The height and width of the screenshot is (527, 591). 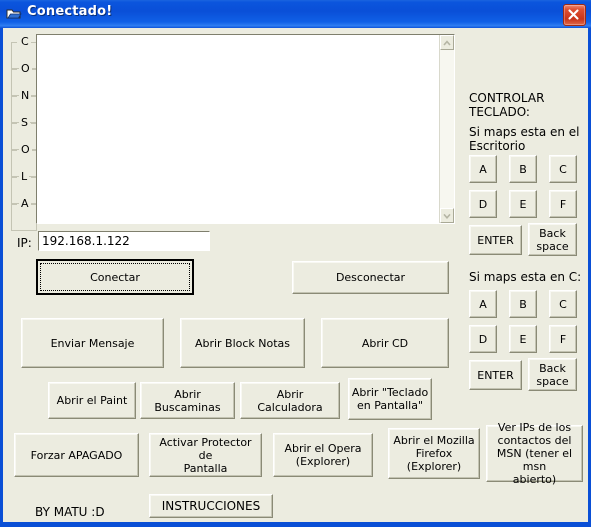 I want to click on key-d-cdrive-label: D, so click(x=483, y=339).